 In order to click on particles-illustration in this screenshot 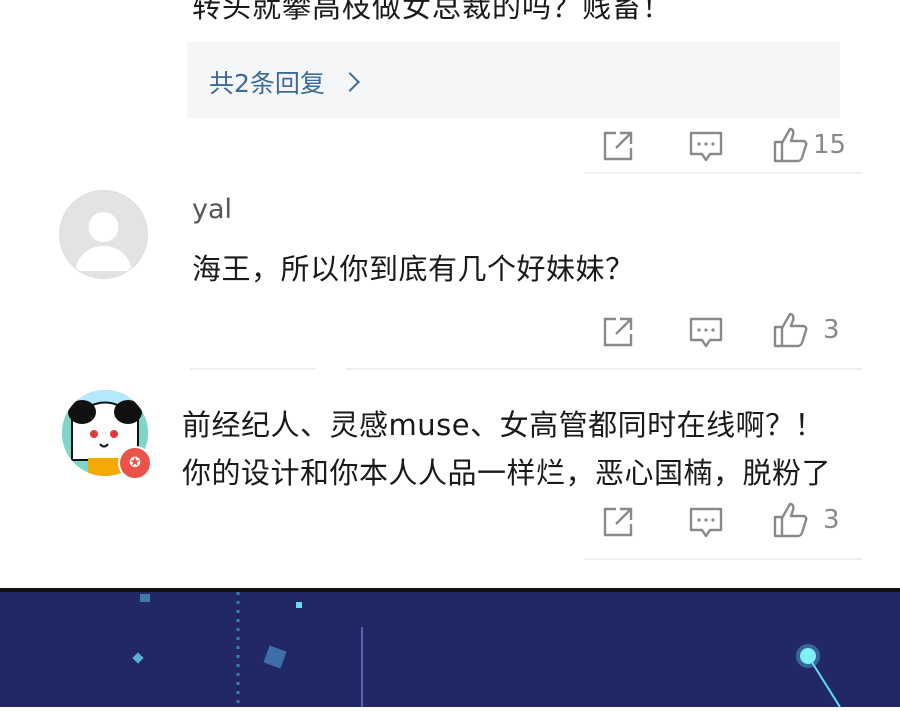, I will do `click(486, 650)`.